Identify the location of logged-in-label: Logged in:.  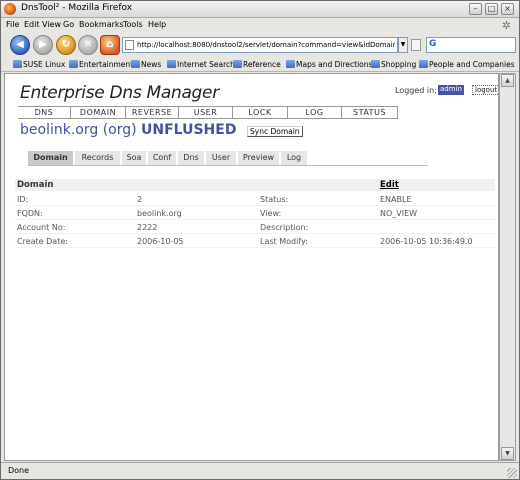
(416, 90).